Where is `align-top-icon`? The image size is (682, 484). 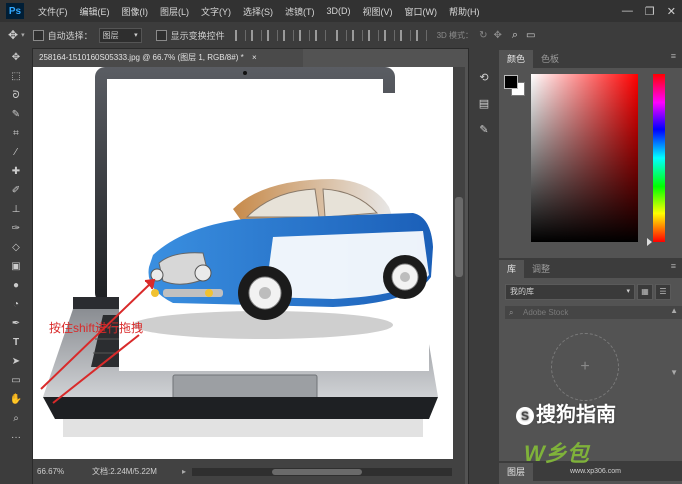 align-top-icon is located at coordinates (240, 35).